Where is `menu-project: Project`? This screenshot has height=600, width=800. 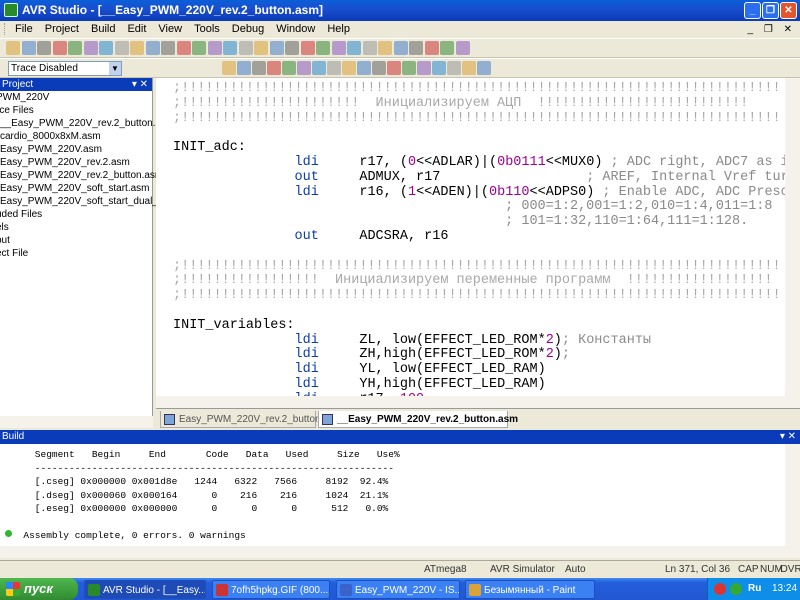 menu-project: Project is located at coordinates (62, 29).